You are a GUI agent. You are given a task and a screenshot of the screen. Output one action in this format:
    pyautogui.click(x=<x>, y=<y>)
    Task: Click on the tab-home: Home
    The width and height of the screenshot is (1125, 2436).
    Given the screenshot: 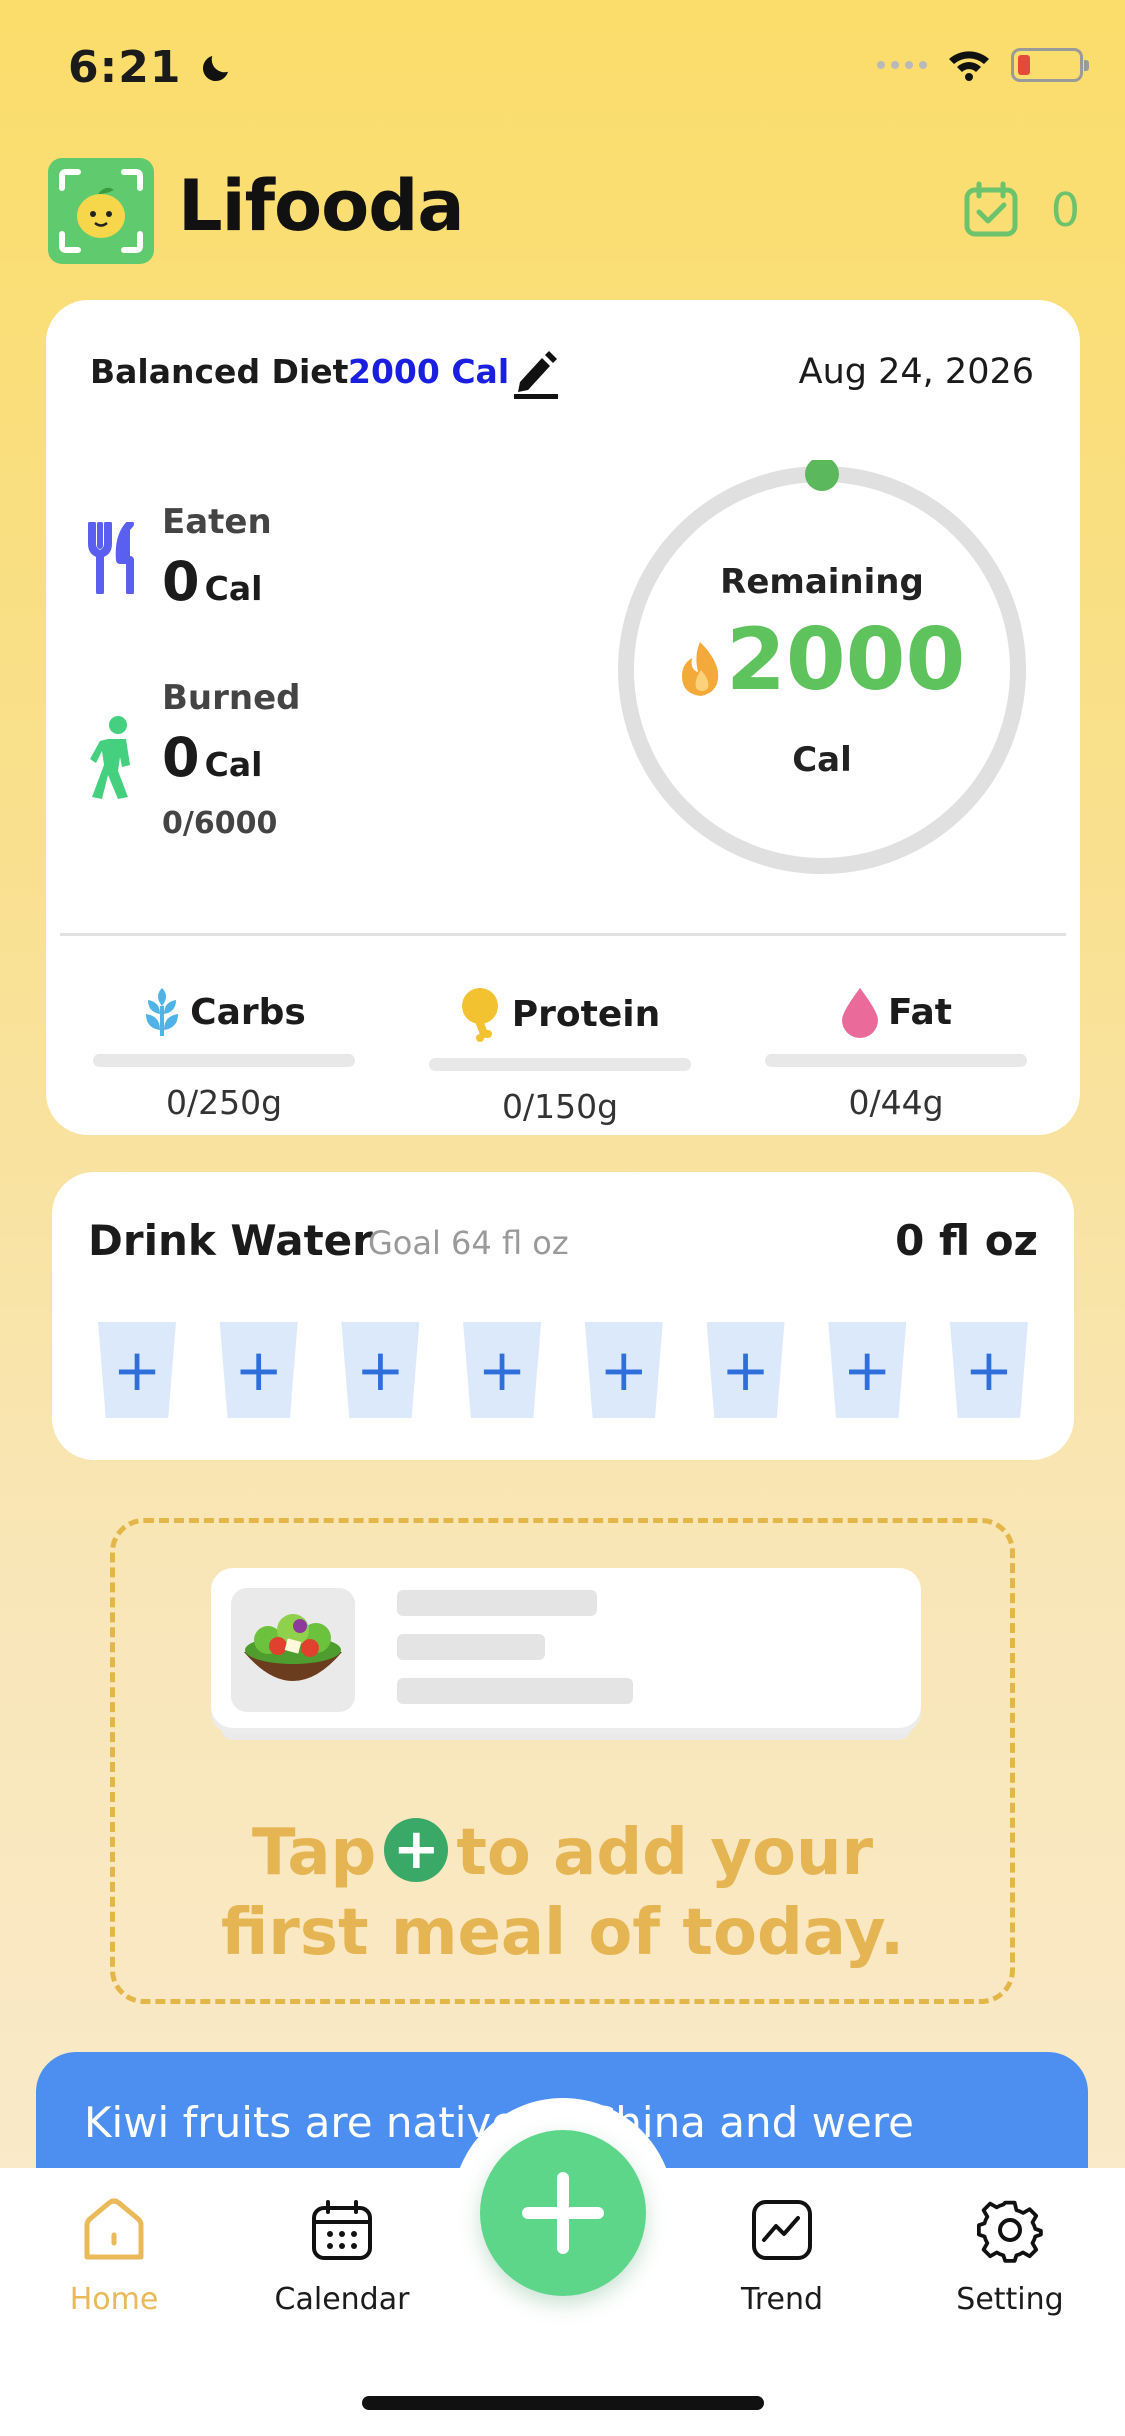 What is the action you would take?
    pyautogui.click(x=114, y=2253)
    